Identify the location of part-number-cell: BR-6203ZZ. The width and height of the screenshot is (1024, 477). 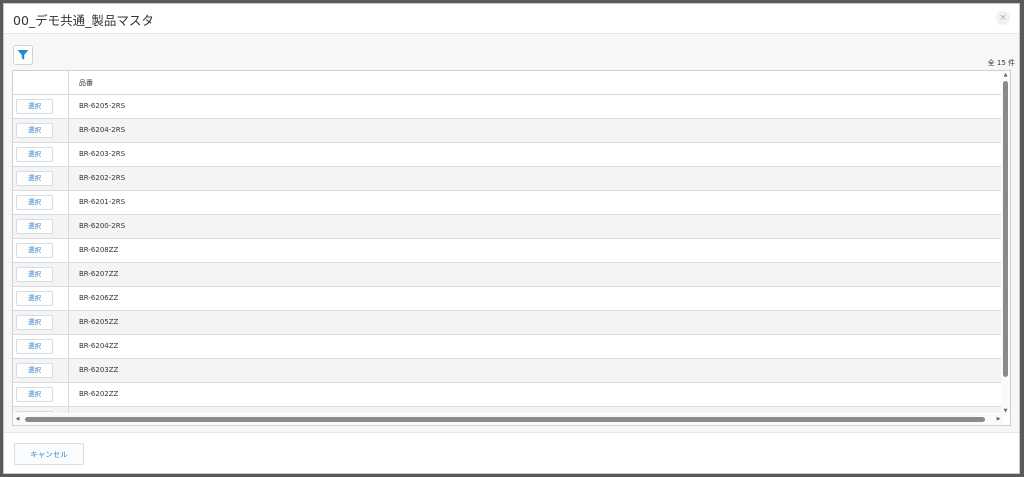
(99, 370).